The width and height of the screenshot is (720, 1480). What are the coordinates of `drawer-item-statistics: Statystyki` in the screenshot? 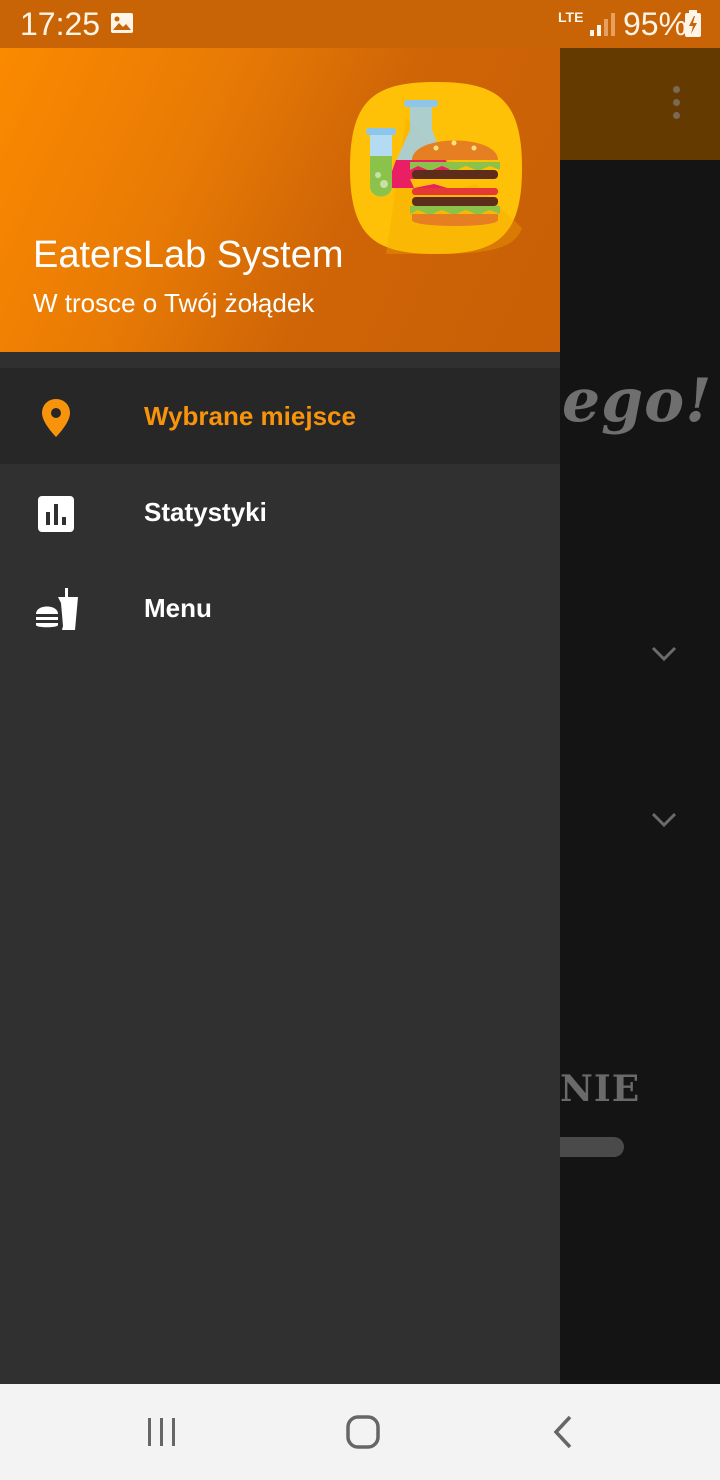 It's located at (280, 512).